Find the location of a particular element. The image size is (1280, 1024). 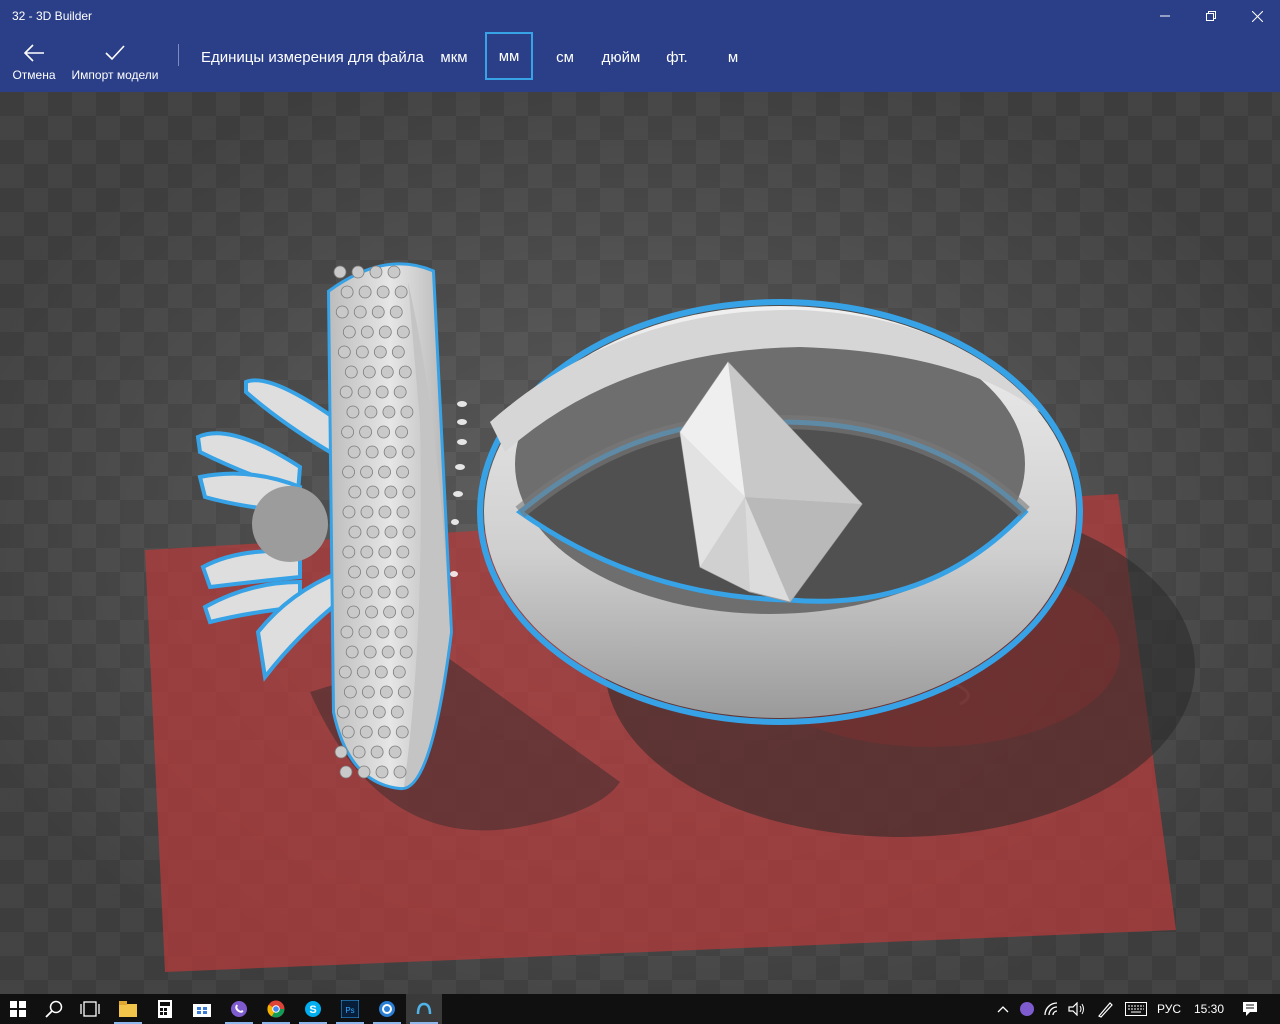

3d-builder-icon is located at coordinates (424, 1009).